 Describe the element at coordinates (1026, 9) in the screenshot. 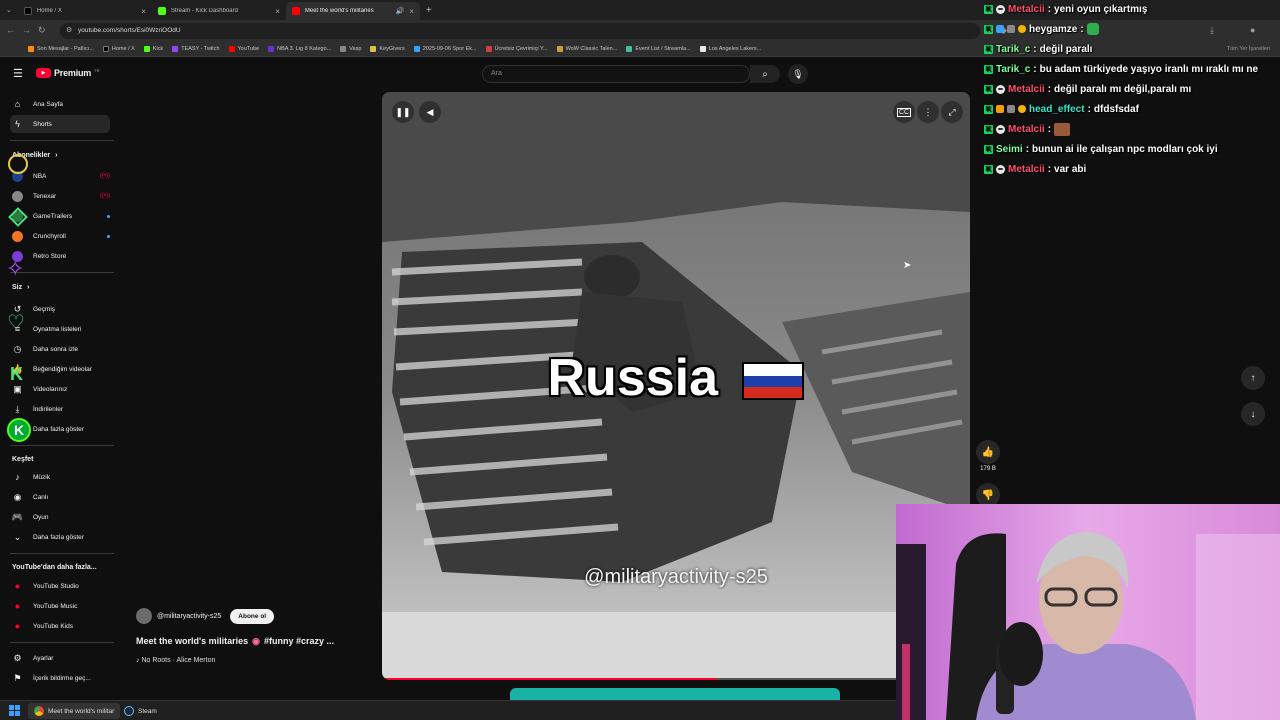

I see `chat-username: Metalcii` at that location.